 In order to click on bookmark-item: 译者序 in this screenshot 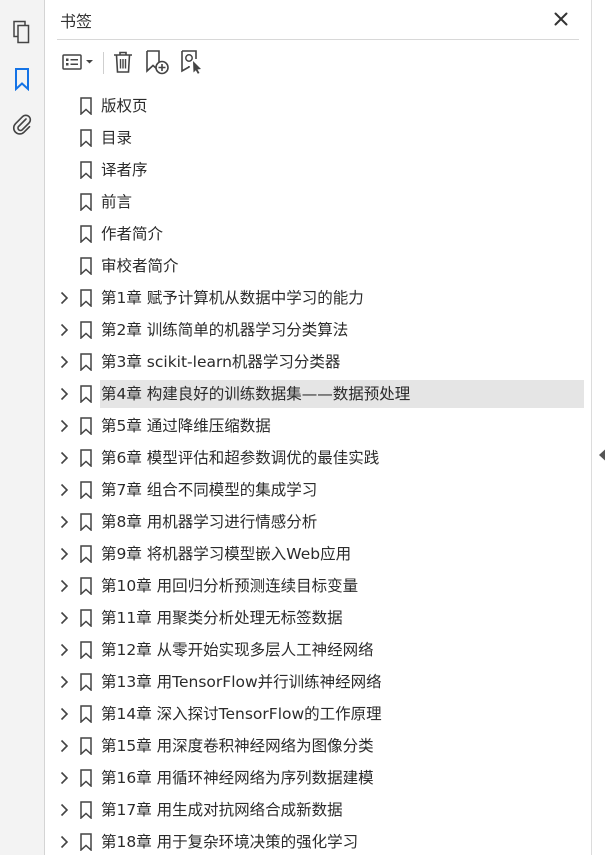, I will do `click(318, 170)`.